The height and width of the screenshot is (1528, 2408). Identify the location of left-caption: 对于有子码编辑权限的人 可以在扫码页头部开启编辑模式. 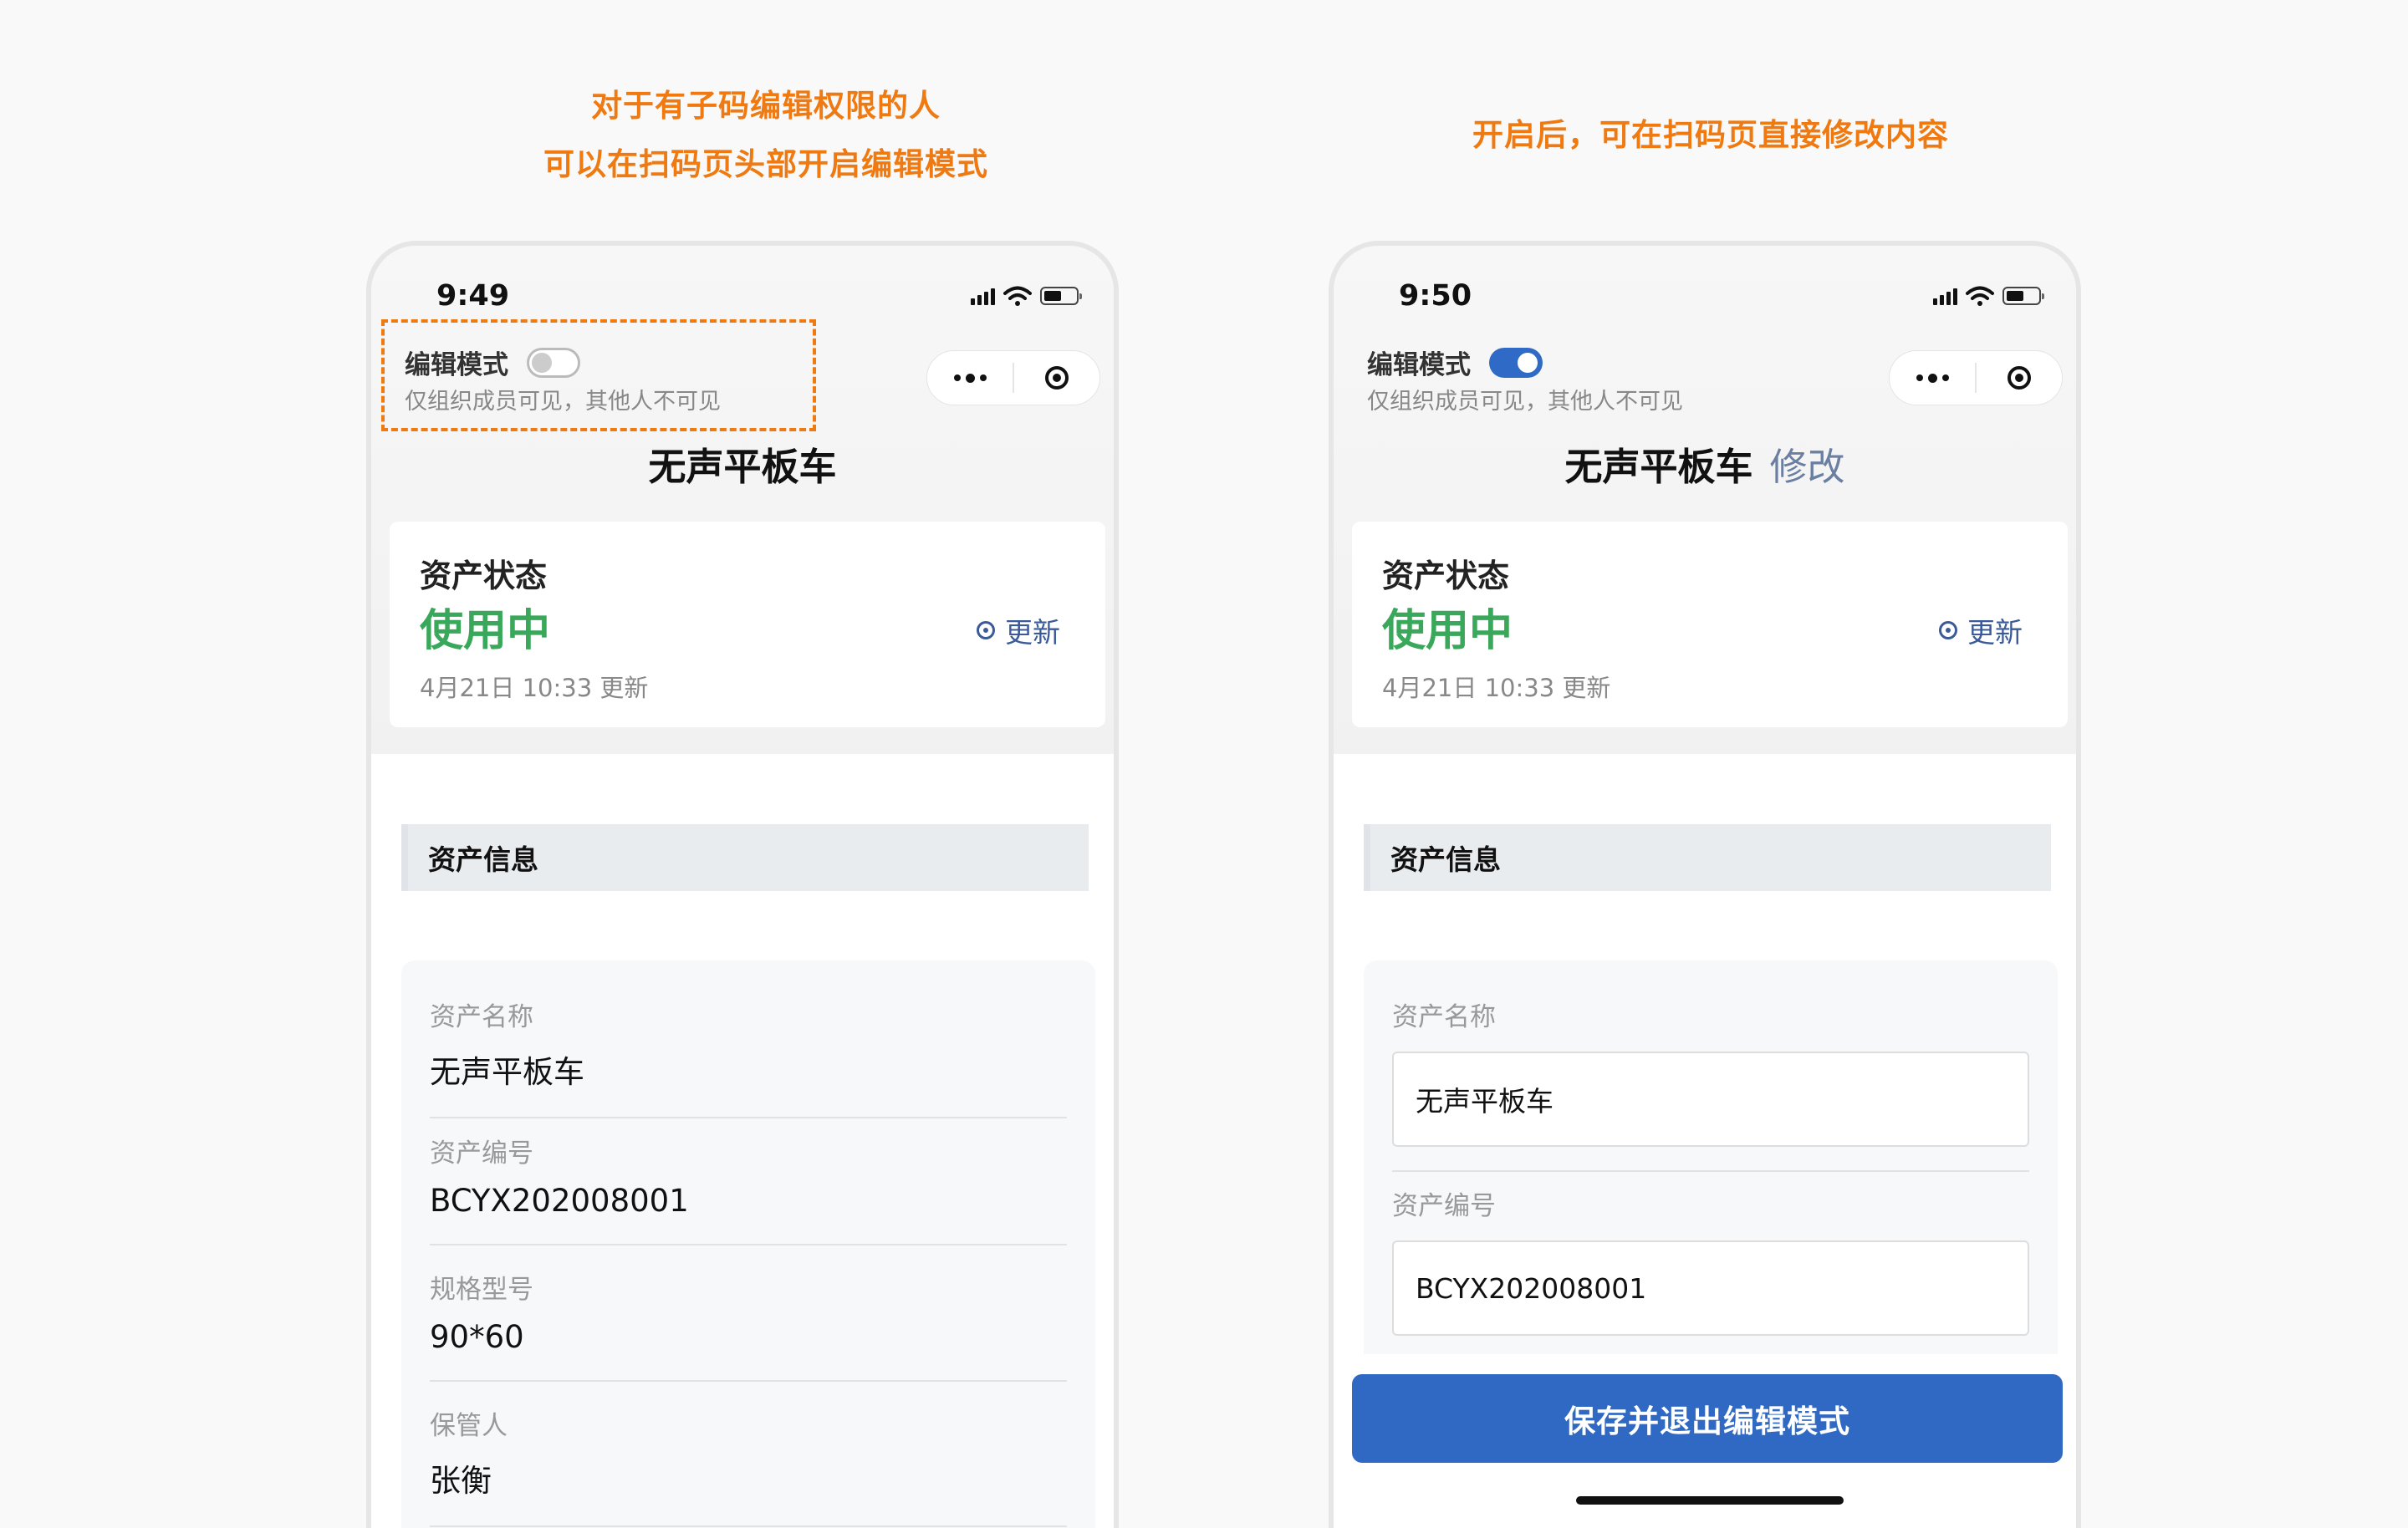
(766, 136).